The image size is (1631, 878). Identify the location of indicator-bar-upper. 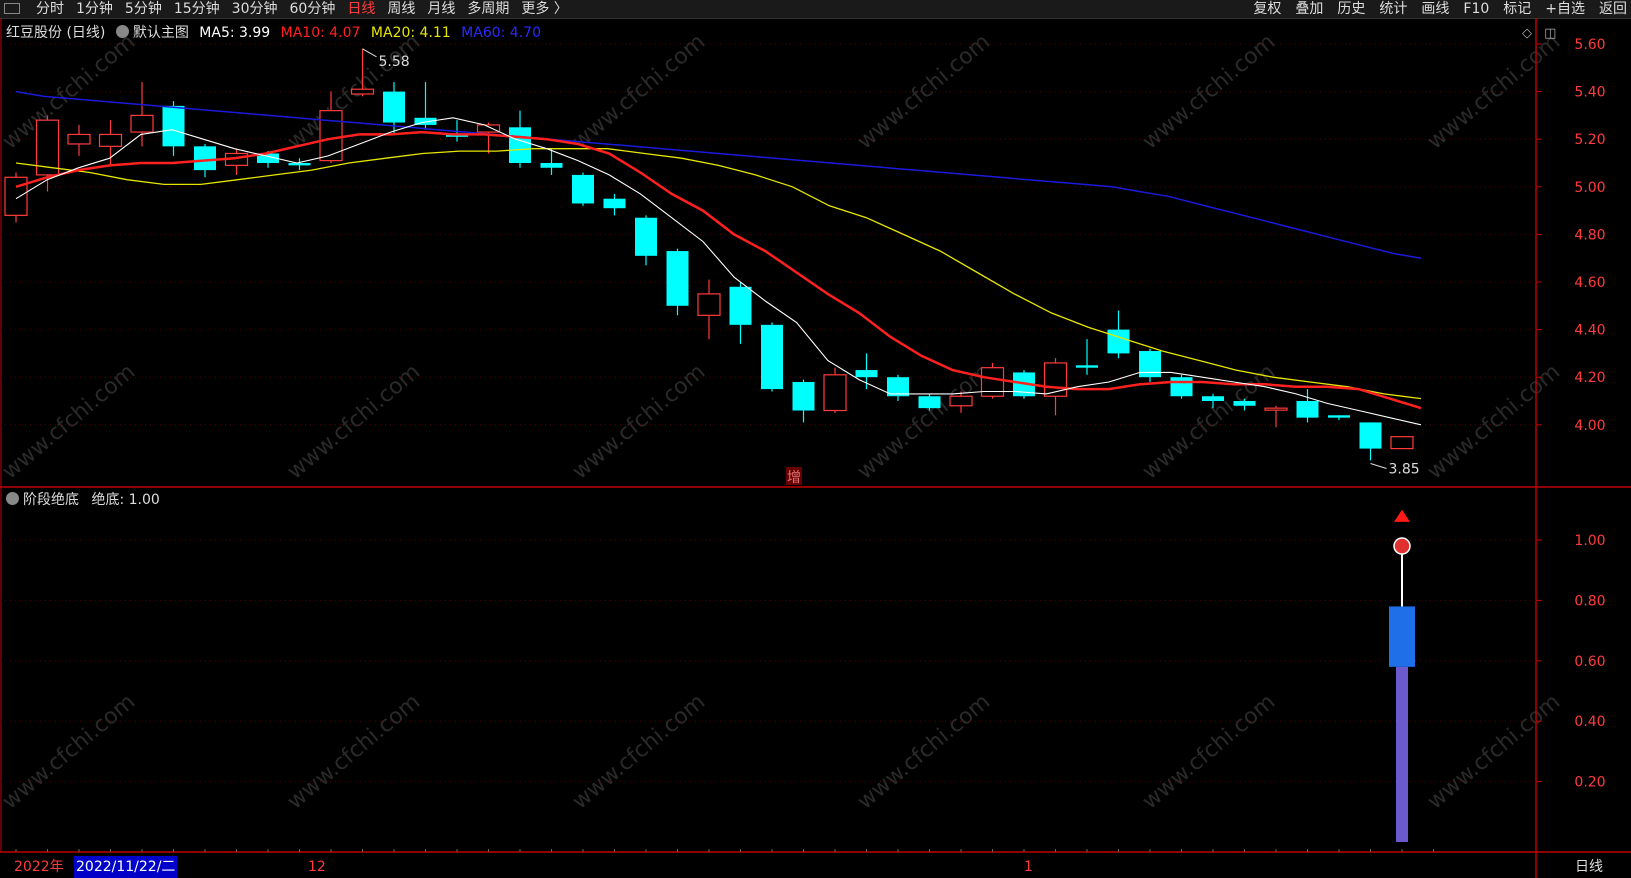
(1402, 636).